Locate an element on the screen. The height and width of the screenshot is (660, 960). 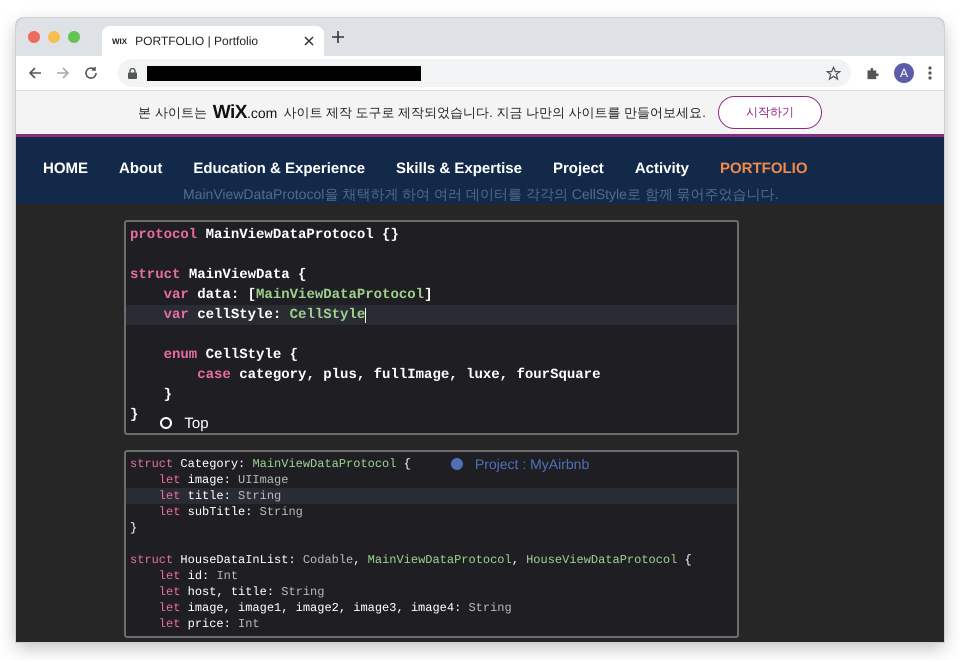
nav-link: HOME is located at coordinates (65, 168).